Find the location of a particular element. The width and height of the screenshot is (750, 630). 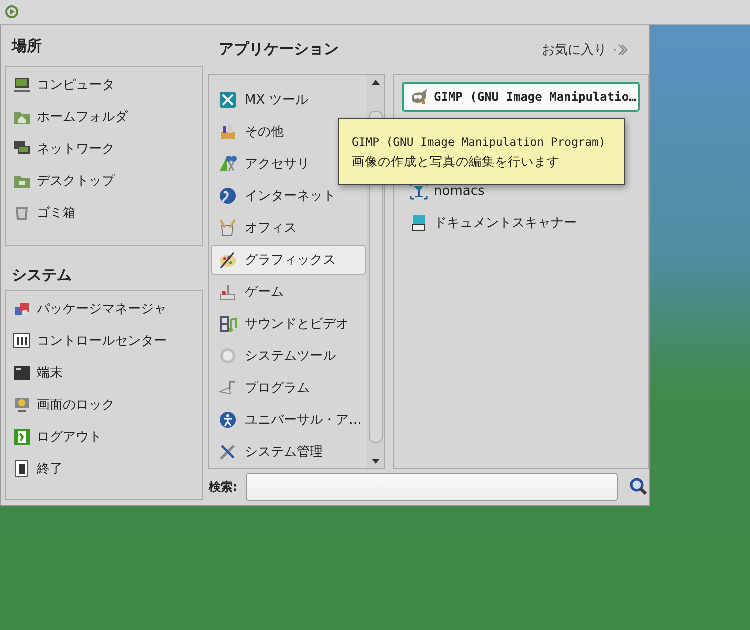

place-item: デスクトップ is located at coordinates (104, 181).